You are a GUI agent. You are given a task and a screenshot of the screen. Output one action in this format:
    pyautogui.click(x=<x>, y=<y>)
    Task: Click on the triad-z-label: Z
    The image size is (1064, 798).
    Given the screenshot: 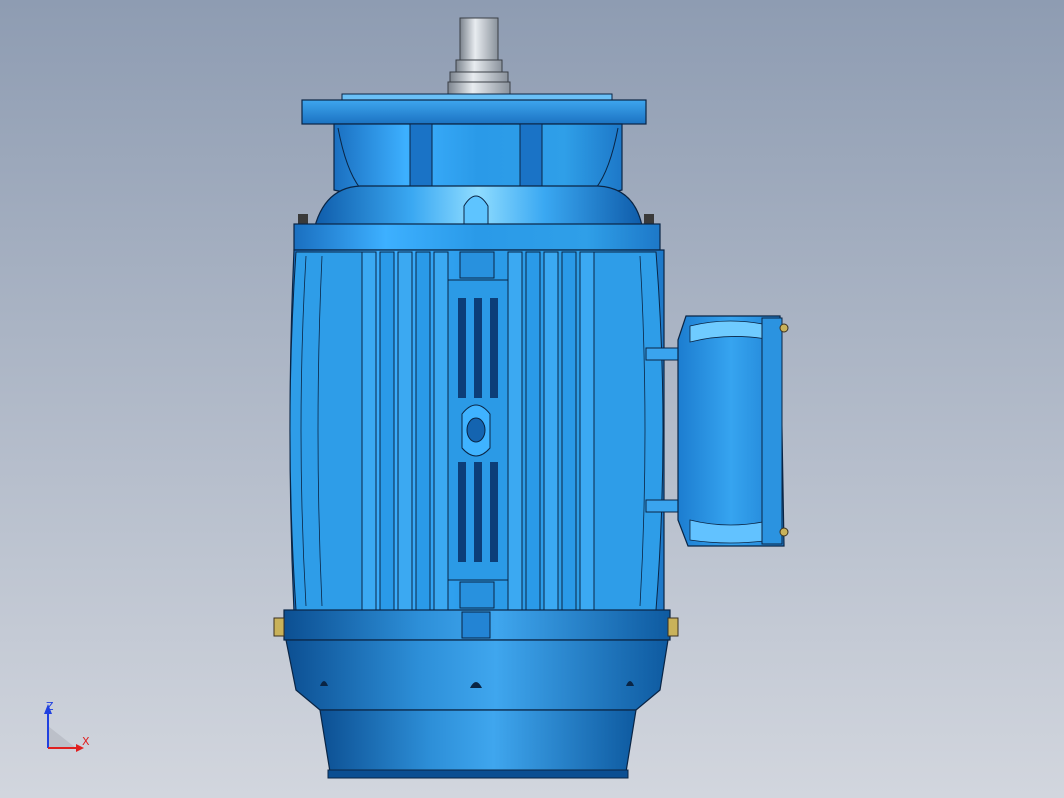 What is the action you would take?
    pyautogui.click(x=50, y=706)
    